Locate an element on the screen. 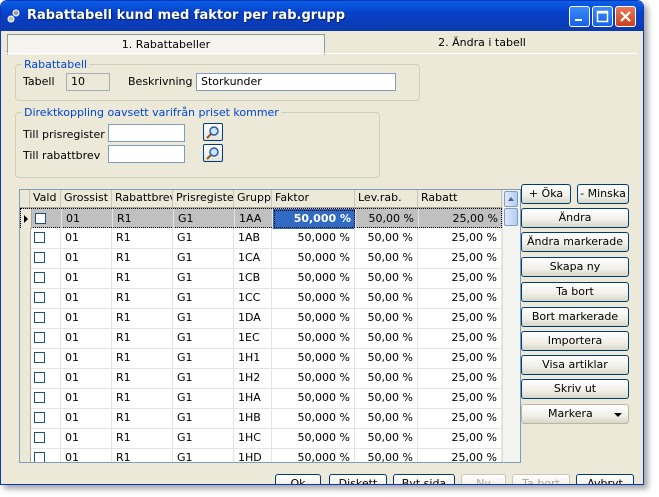 This screenshot has width=659, height=497. scroll-up-icon is located at coordinates (511, 199).